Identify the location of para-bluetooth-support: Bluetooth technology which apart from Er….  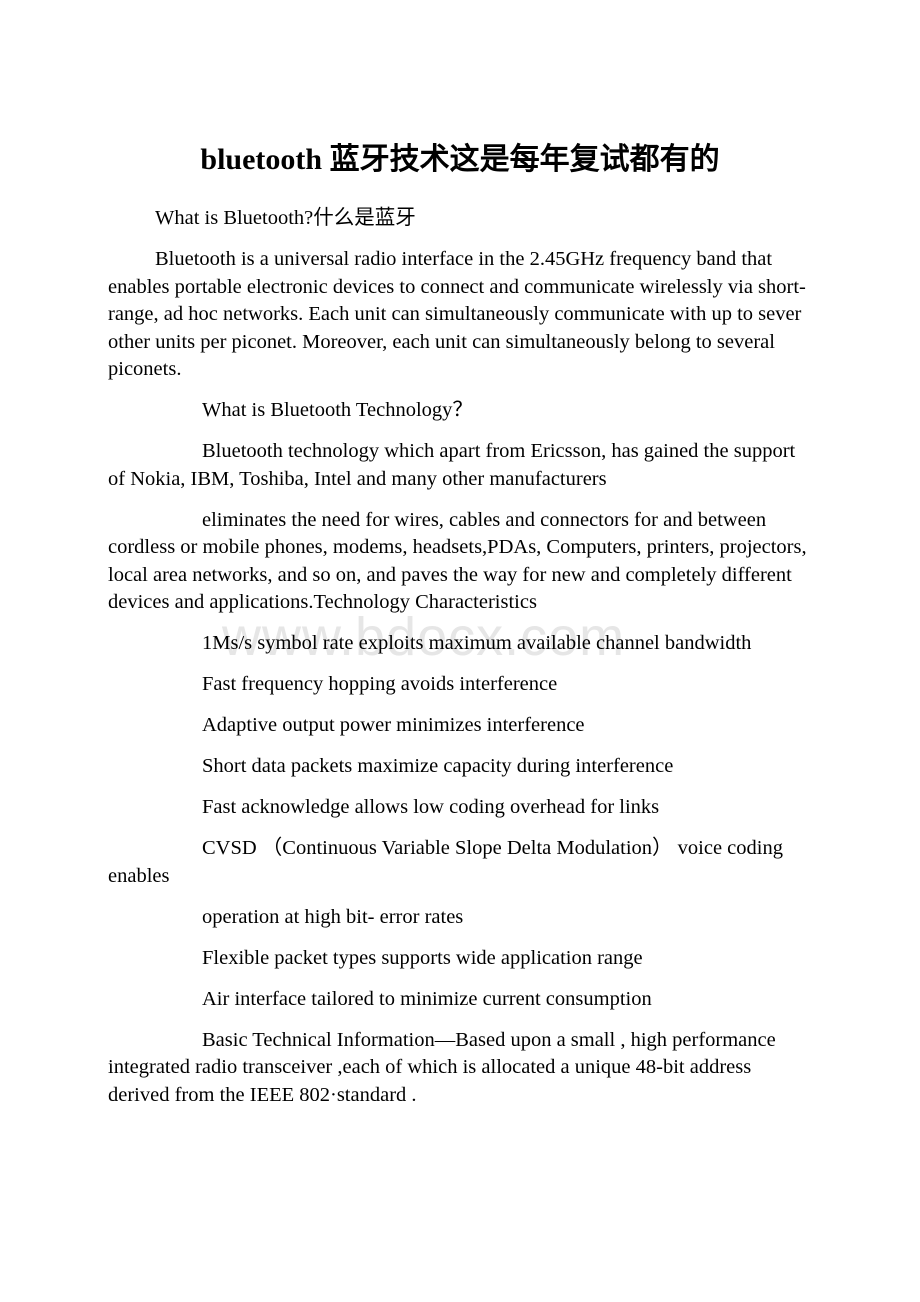
(452, 465).